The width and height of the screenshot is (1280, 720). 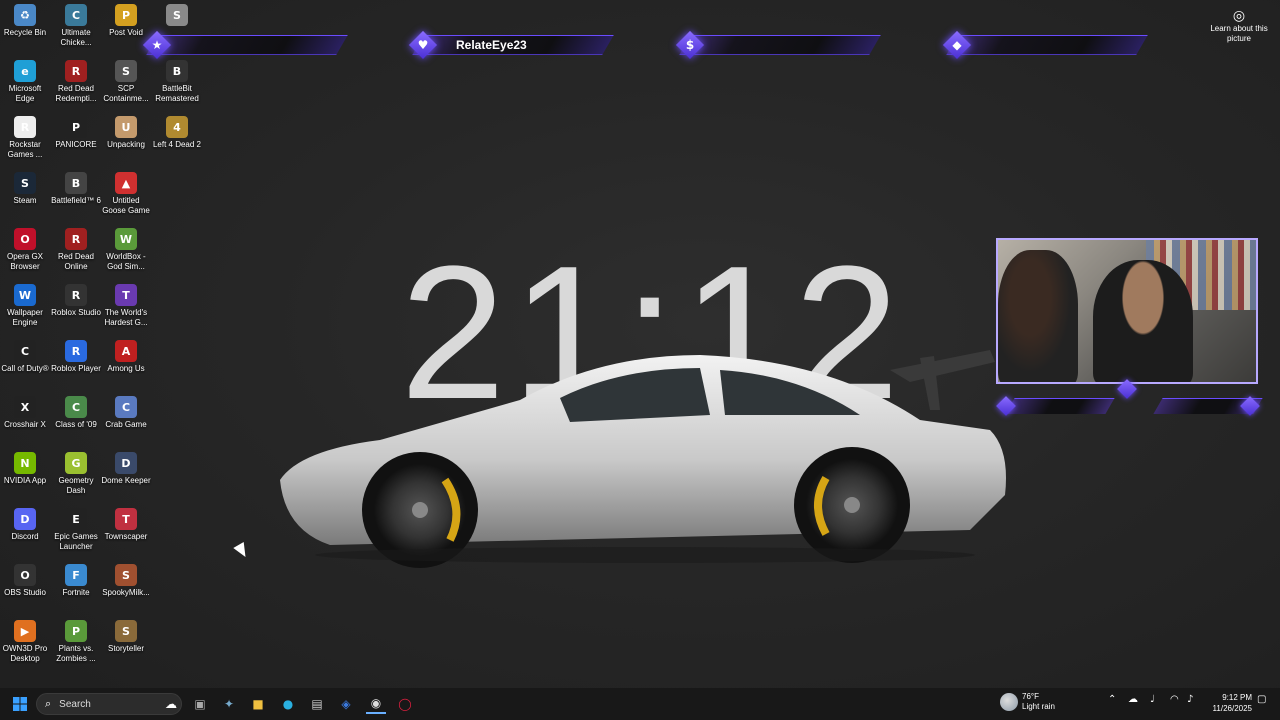 What do you see at coordinates (126, 71) in the screenshot?
I see `scp-icon: S` at bounding box center [126, 71].